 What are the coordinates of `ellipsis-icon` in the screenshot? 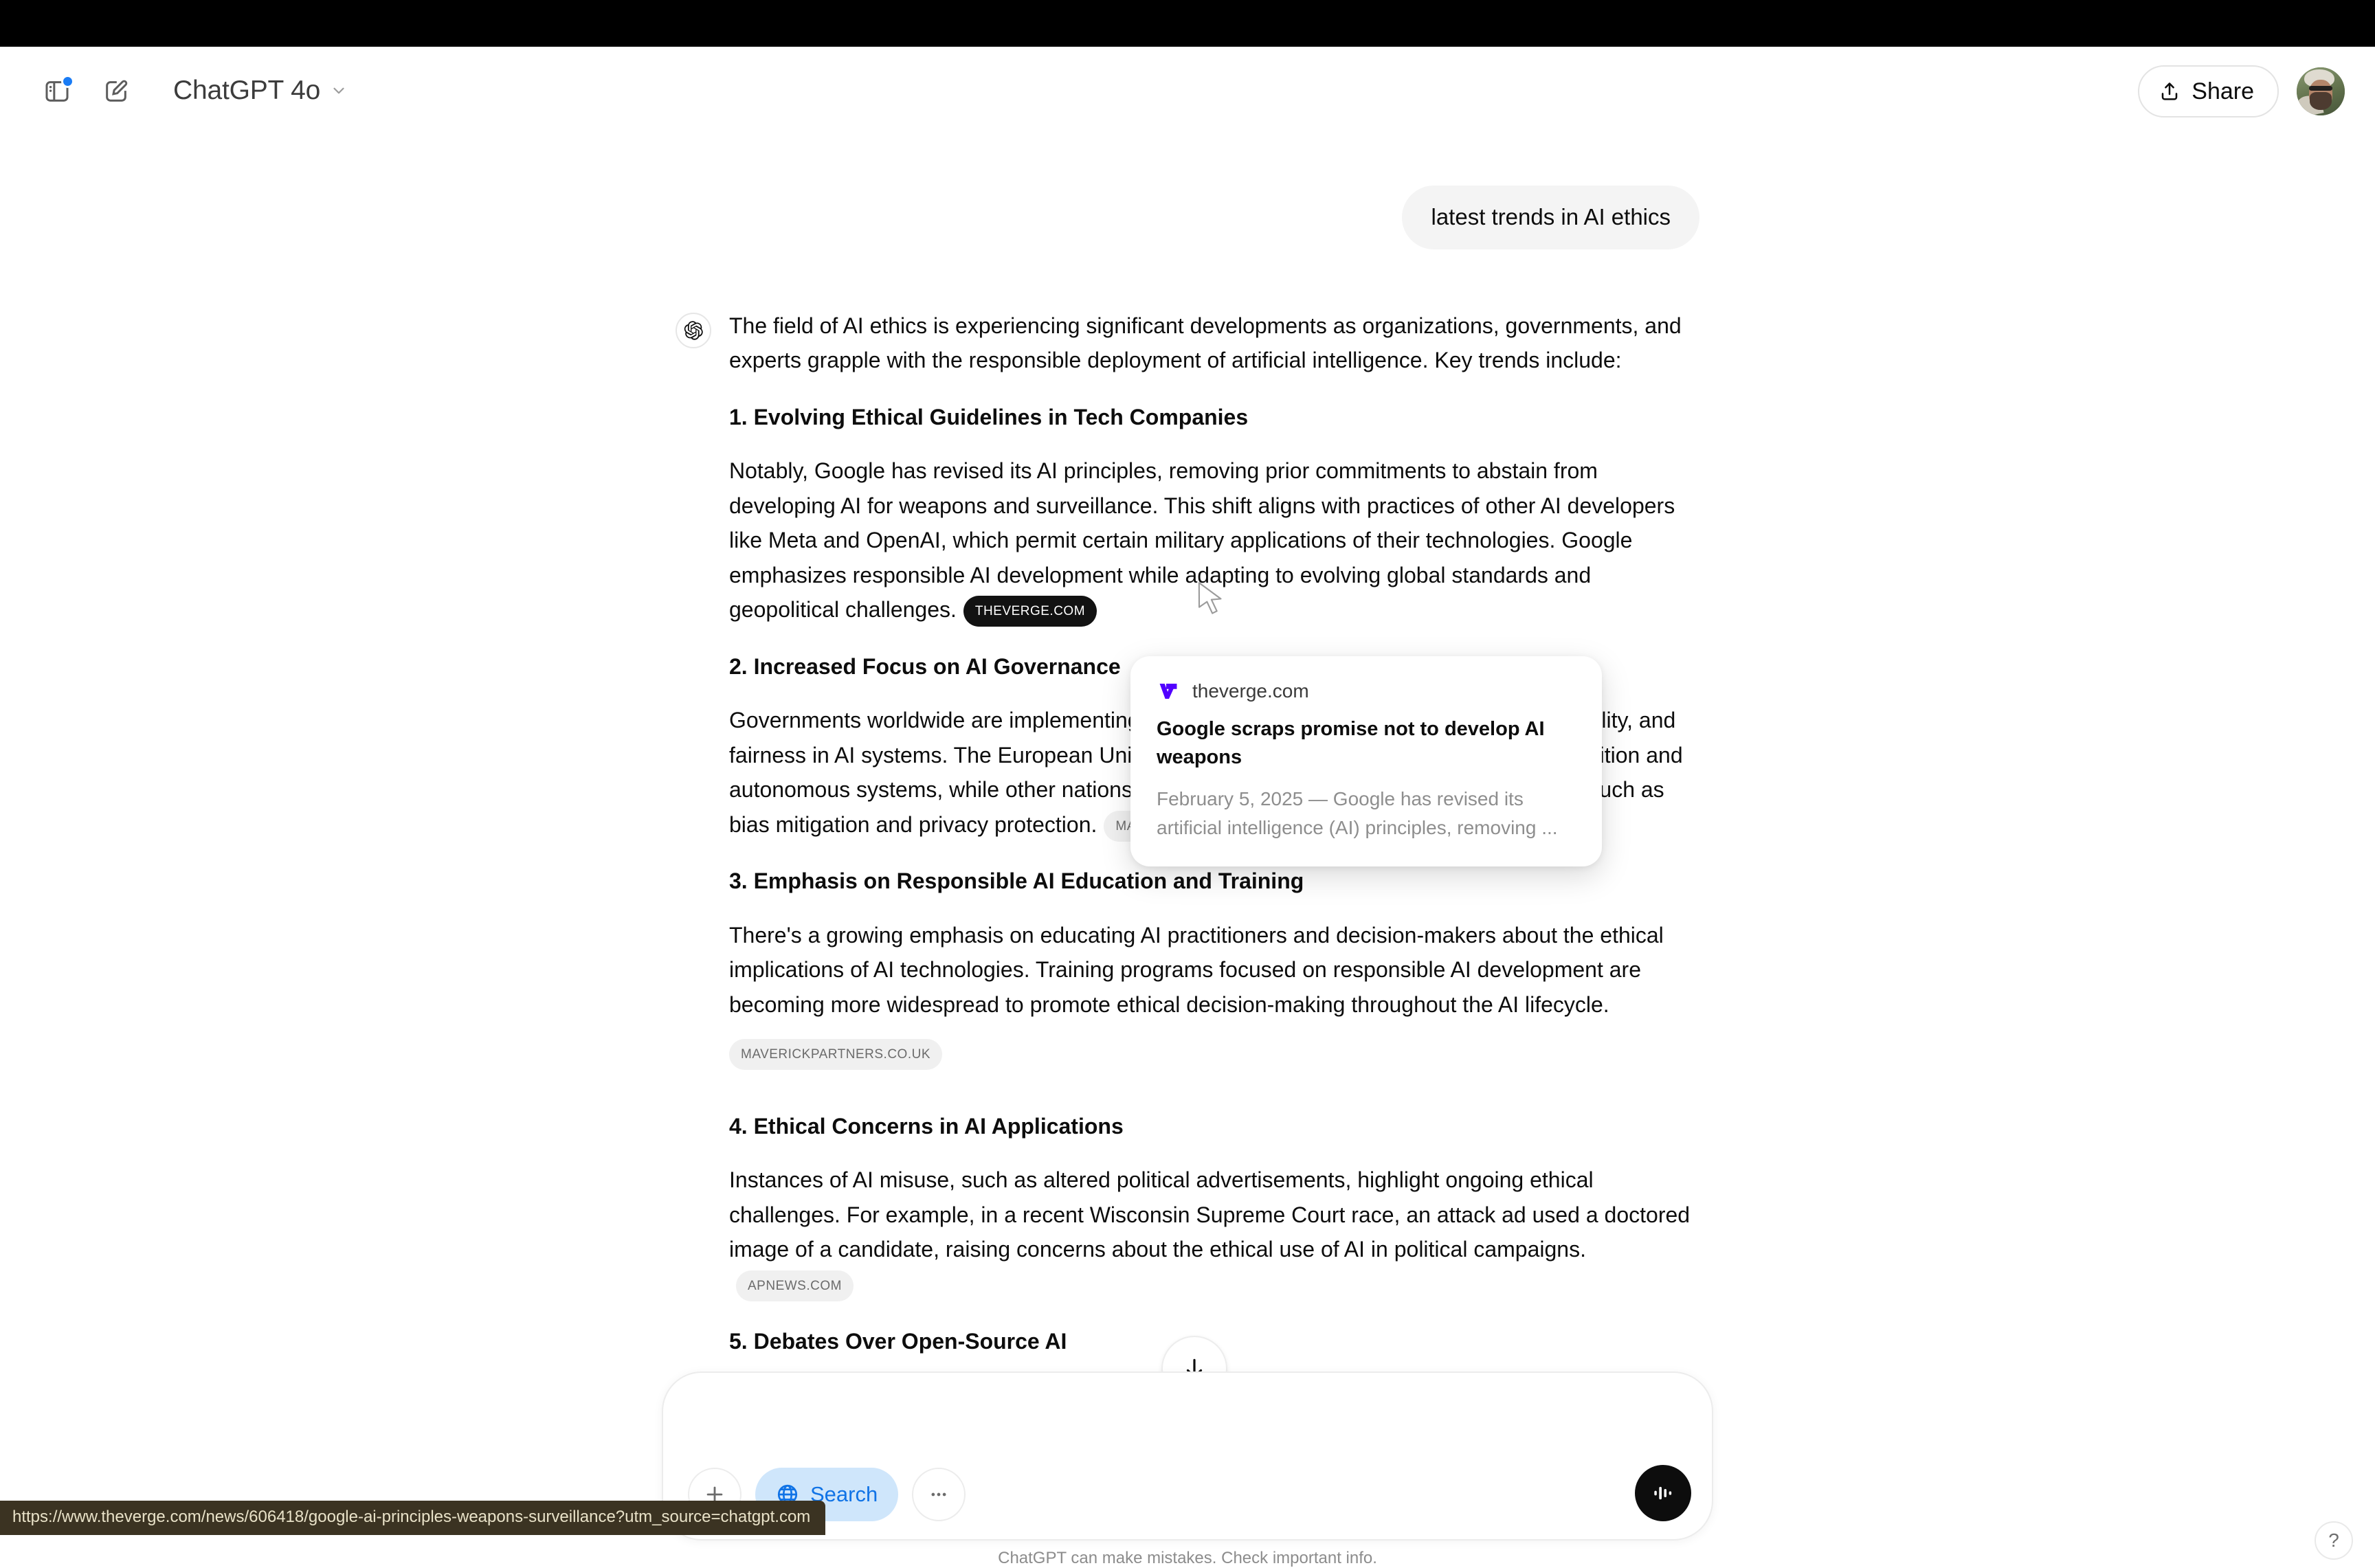 It's located at (939, 1494).